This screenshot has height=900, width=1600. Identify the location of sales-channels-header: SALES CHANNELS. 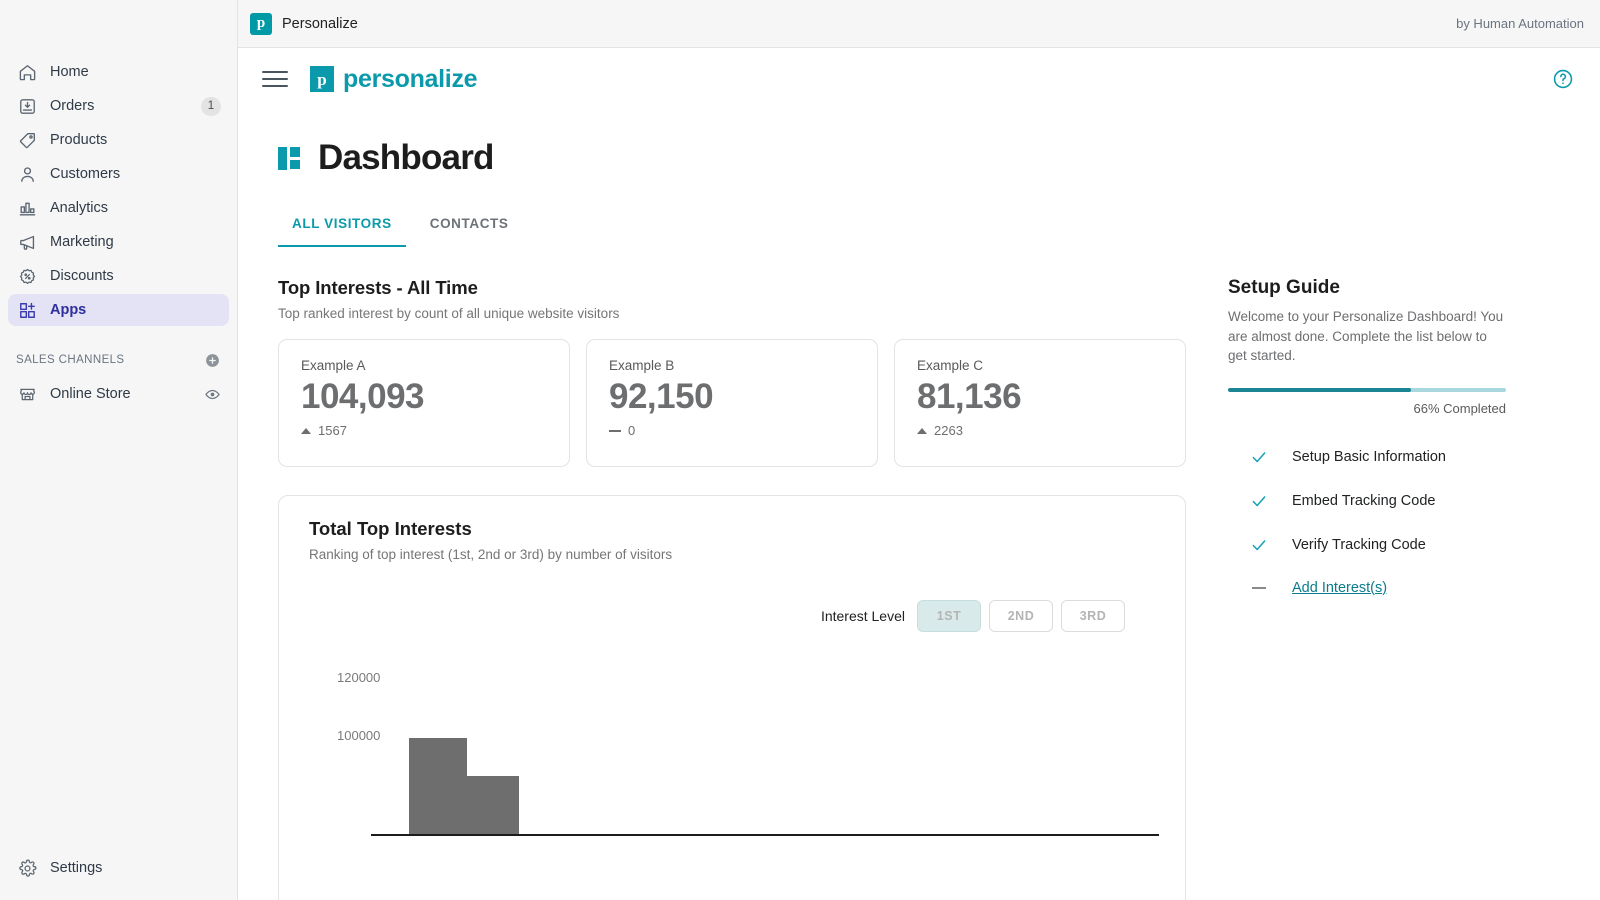
(118, 360).